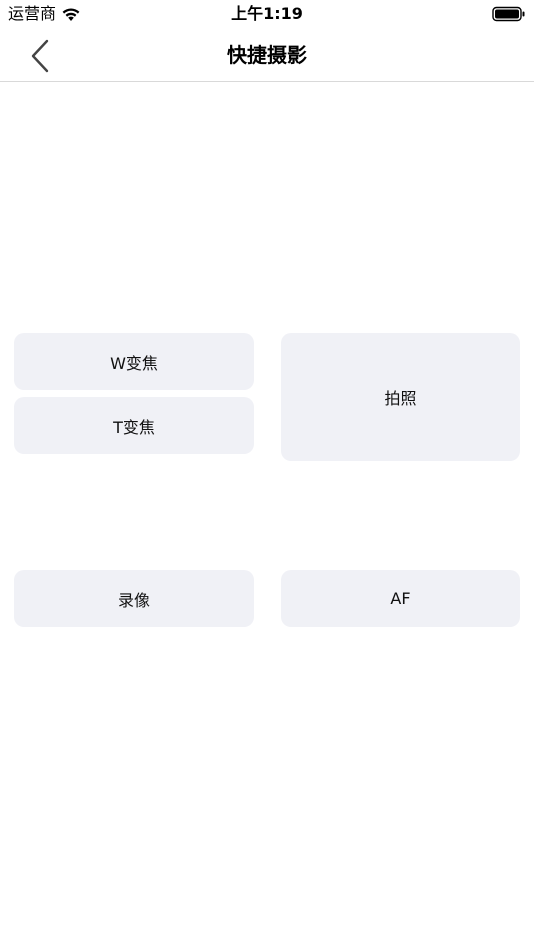 The width and height of the screenshot is (534, 950). I want to click on take-photo-label: 拍照, so click(400, 398).